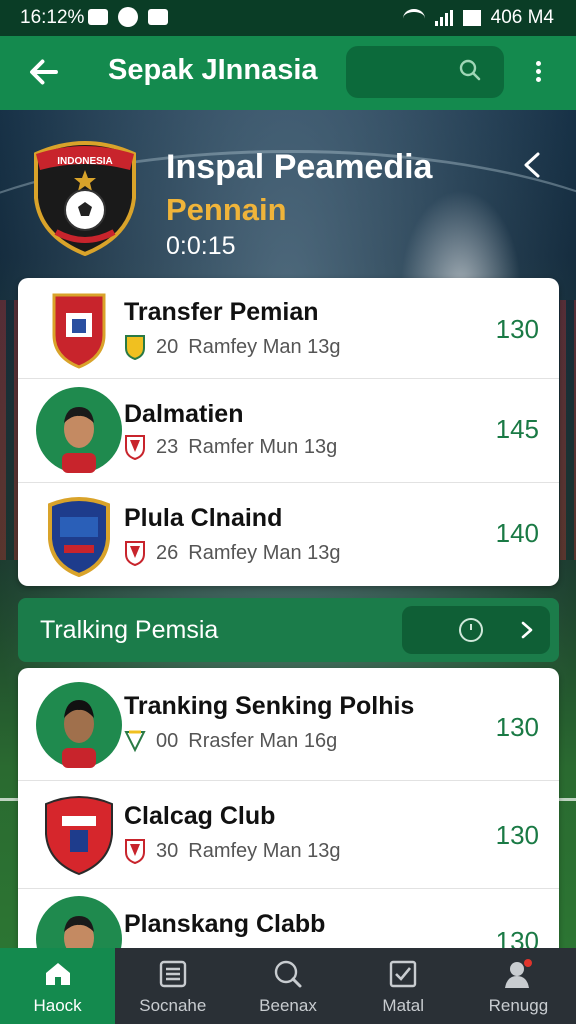  What do you see at coordinates (299, 167) in the screenshot?
I see `hero-title: Inspal Peamedia` at bounding box center [299, 167].